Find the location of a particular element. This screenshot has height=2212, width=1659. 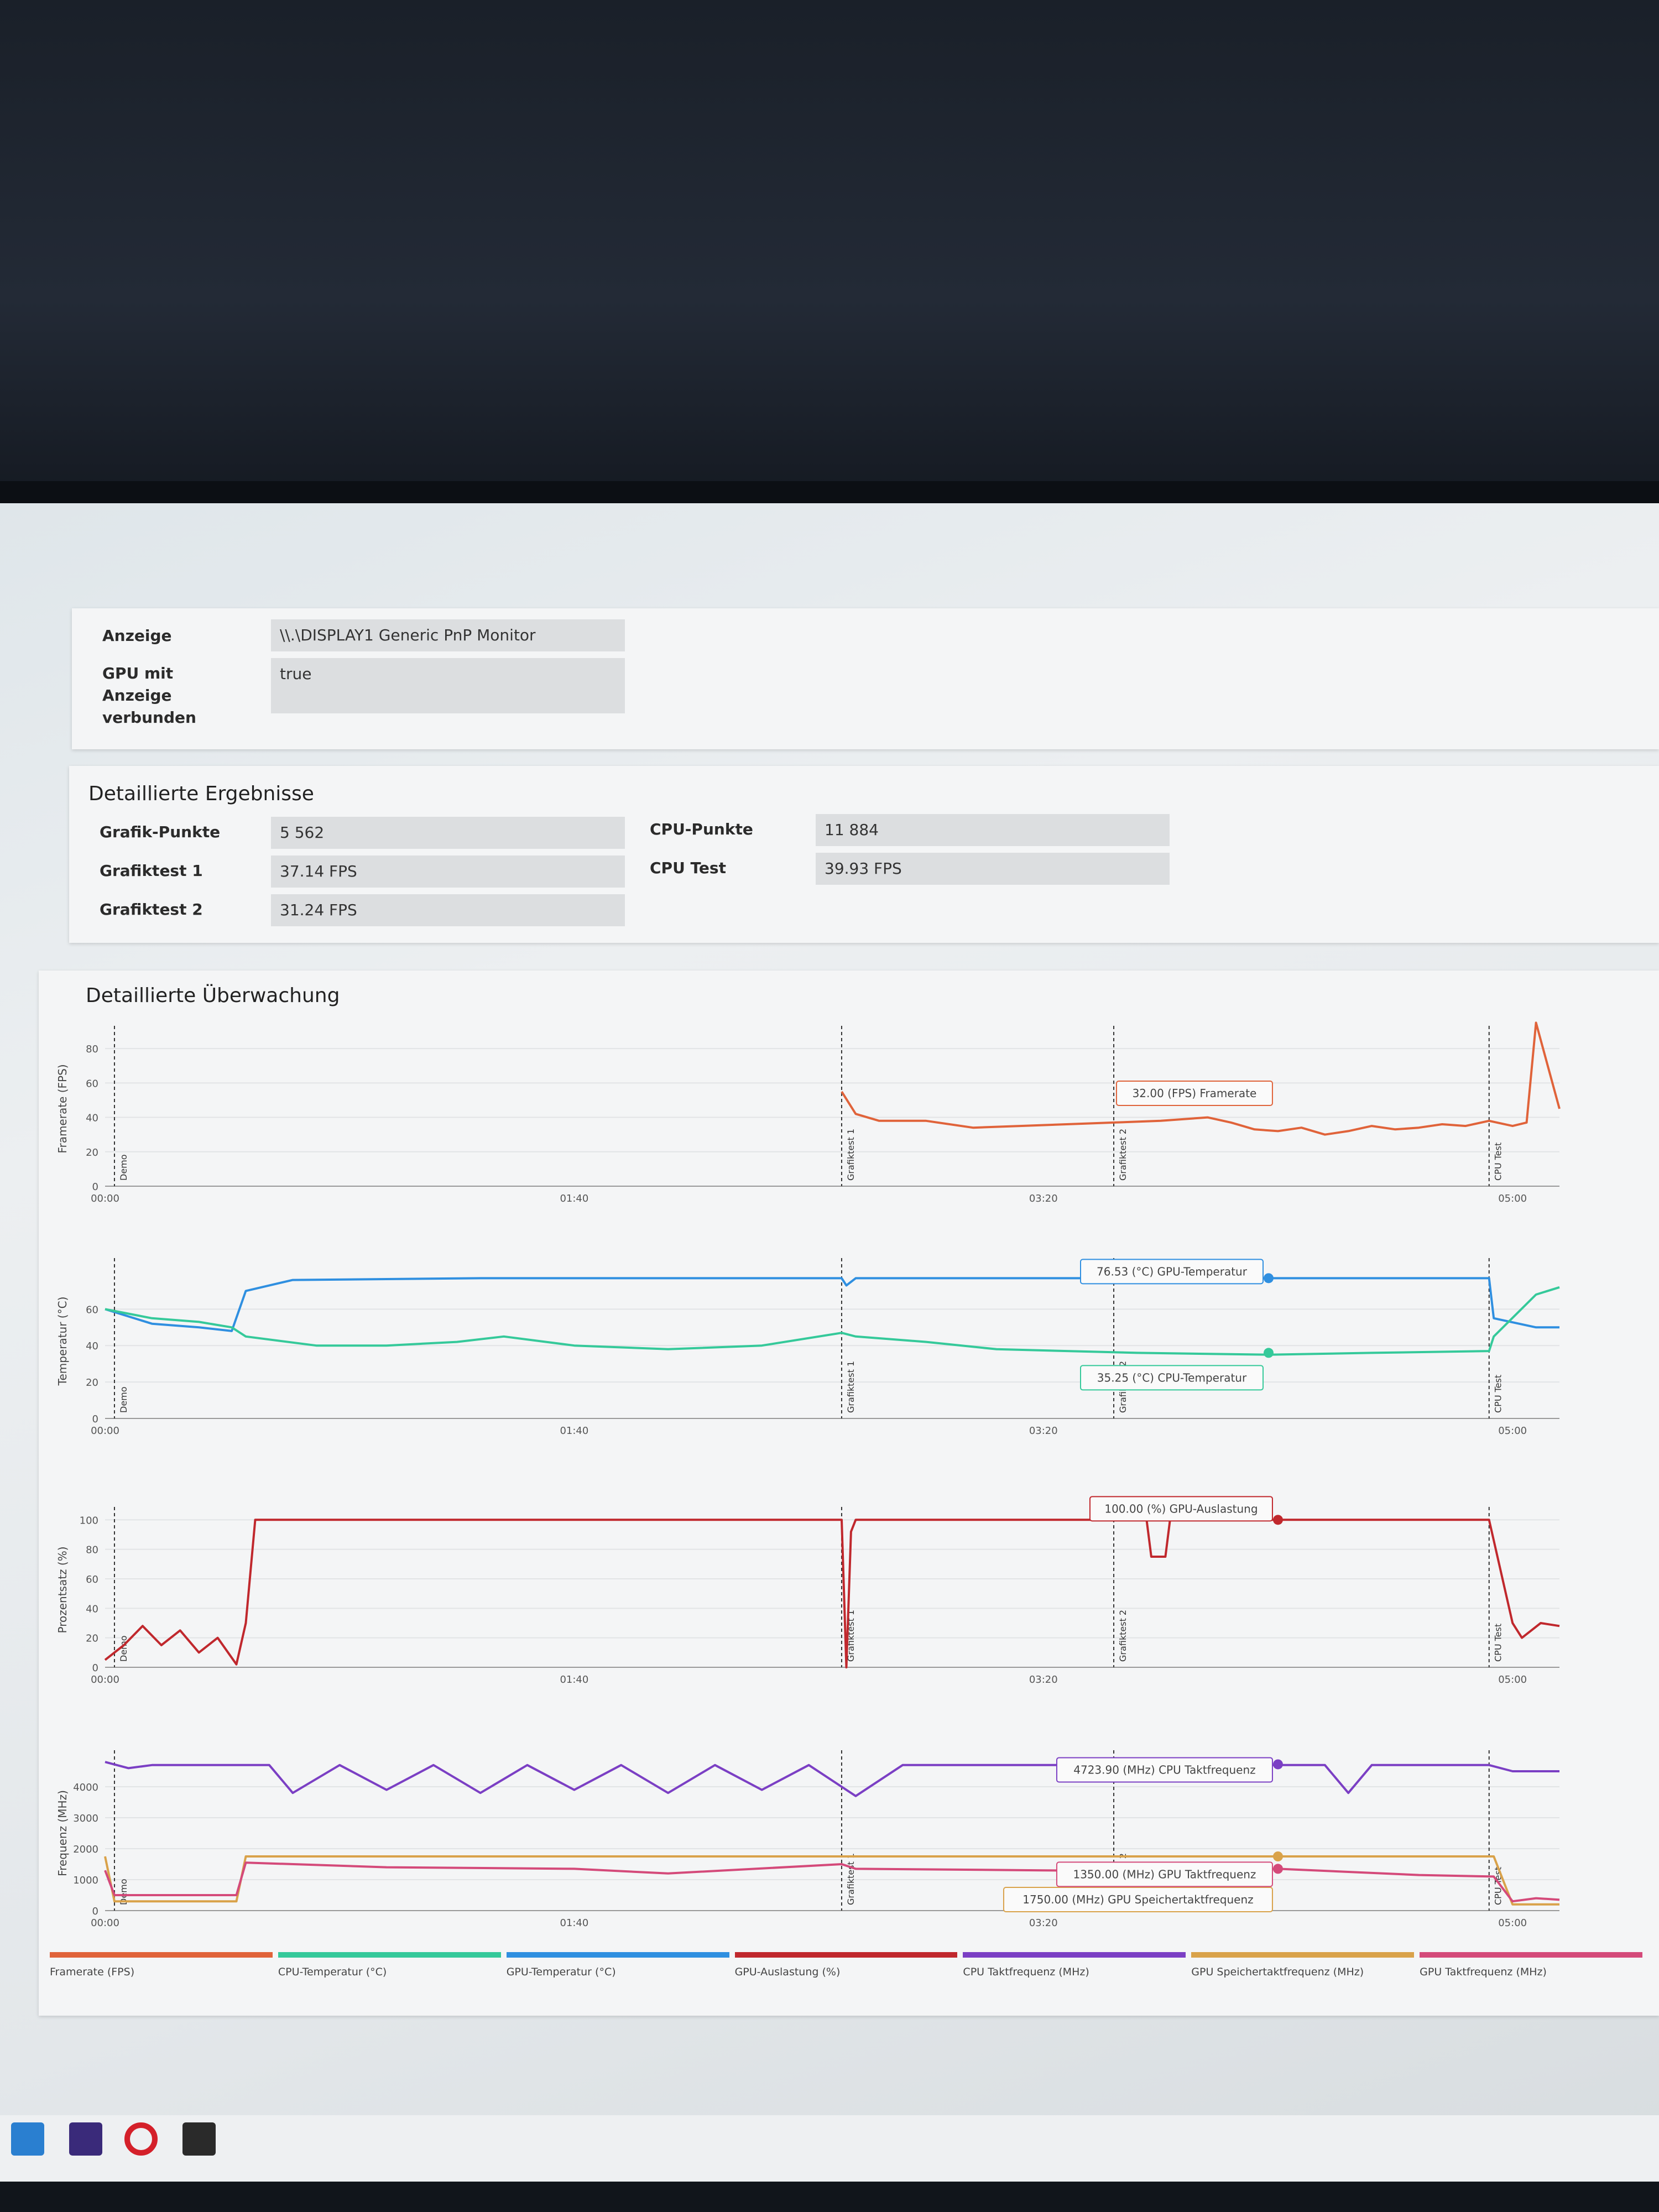

y-tick-label: 3000 is located at coordinates (85, 1819).